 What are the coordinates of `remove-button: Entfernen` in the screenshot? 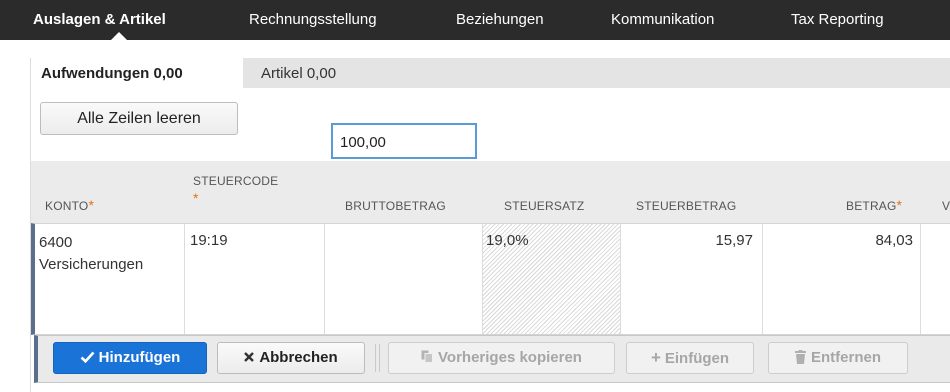 It's located at (838, 358).